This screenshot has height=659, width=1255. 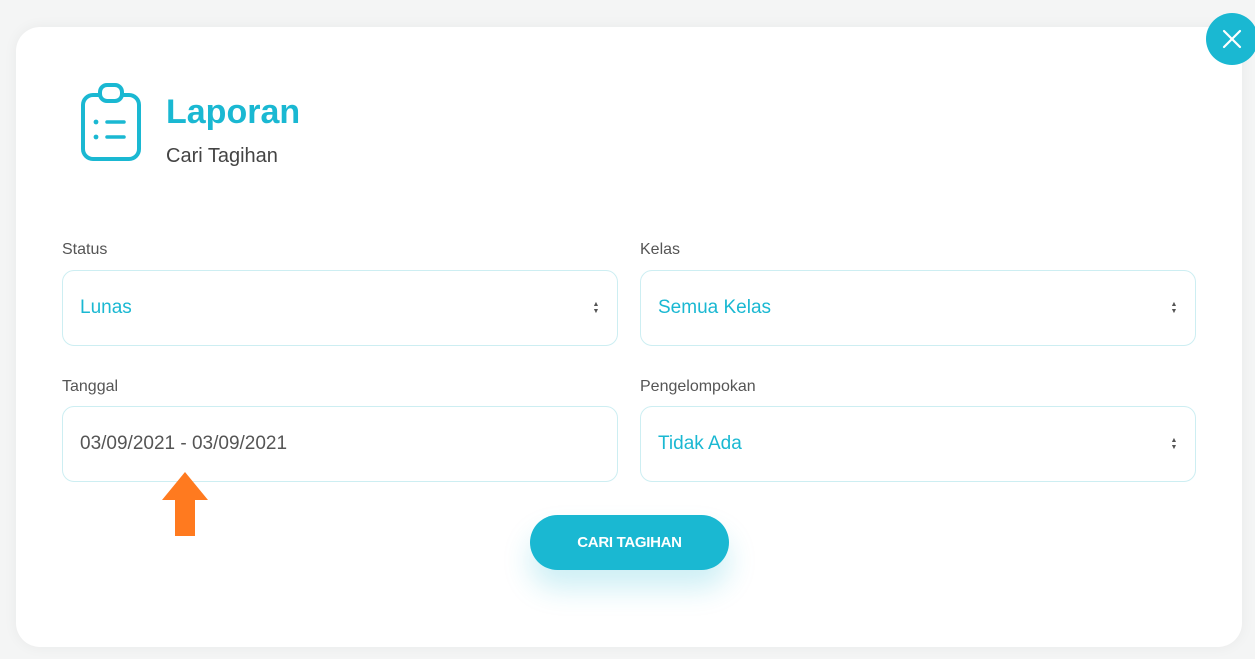 I want to click on page-subtitle: Cari Tagihan, so click(x=222, y=156).